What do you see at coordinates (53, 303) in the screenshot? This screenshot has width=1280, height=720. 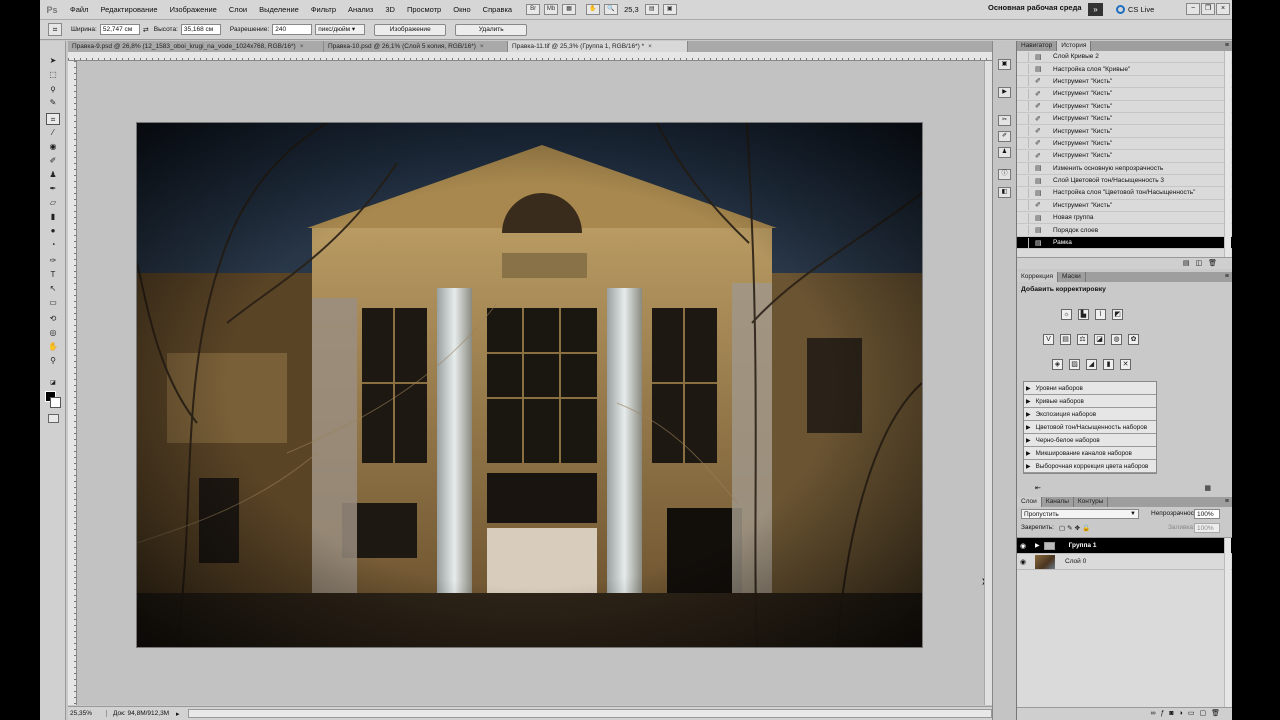 I see `rectangle-tool-icon: ▭` at bounding box center [53, 303].